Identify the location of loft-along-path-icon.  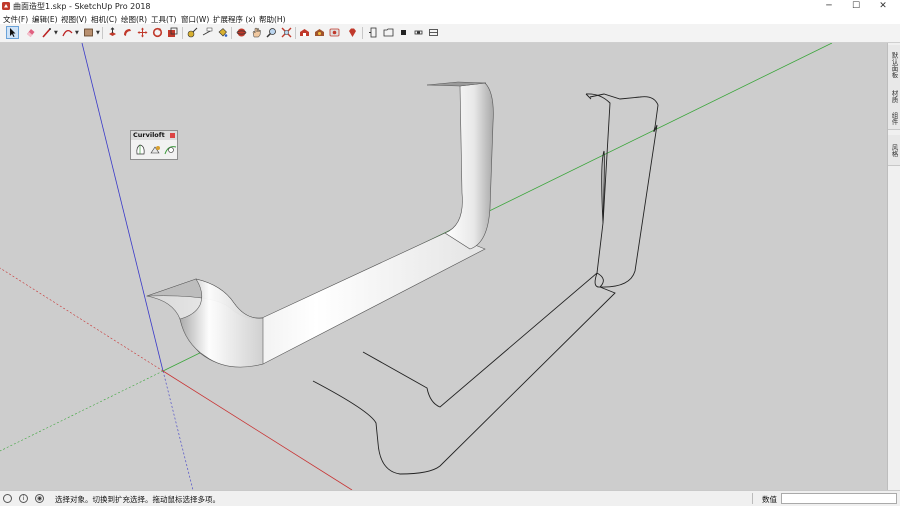
(170, 149).